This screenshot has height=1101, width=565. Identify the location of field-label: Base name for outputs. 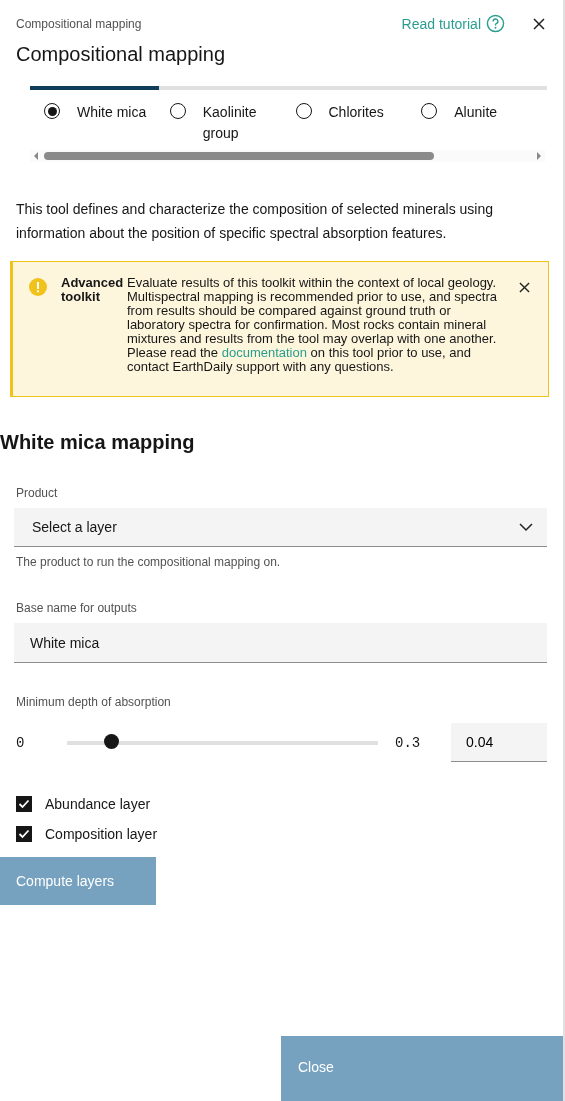
(77, 608).